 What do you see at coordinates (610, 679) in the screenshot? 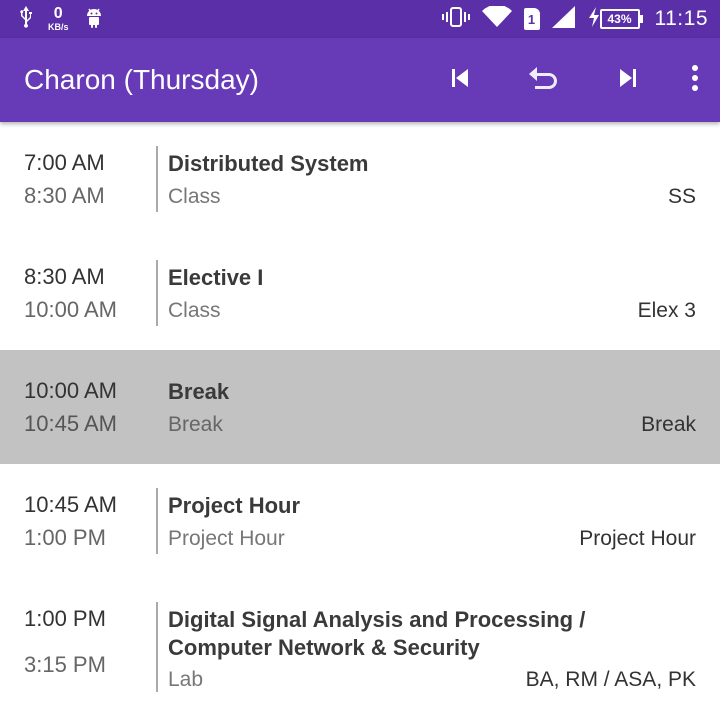
I see `teacher-or-room: BA, RM / ASA, PK` at bounding box center [610, 679].